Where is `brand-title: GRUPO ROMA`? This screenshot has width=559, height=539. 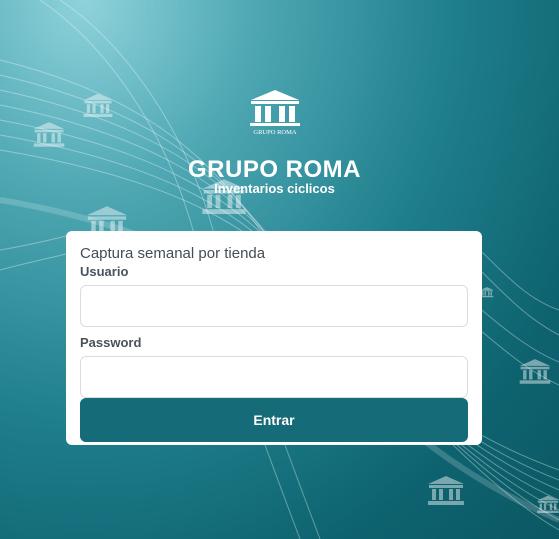 brand-title: GRUPO ROMA is located at coordinates (274, 169).